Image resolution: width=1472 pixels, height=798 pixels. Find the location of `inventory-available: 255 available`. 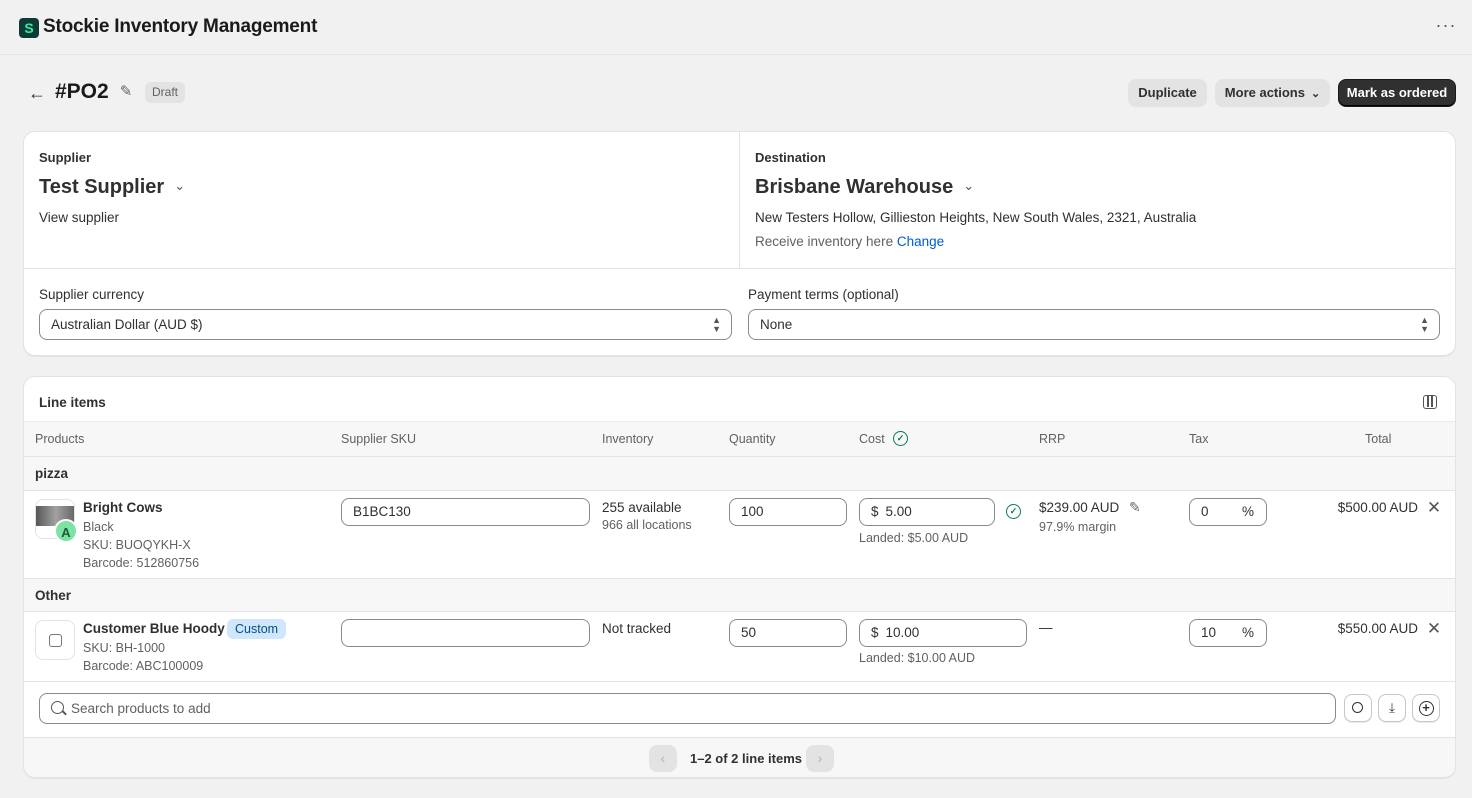

inventory-available: 255 available is located at coordinates (642, 507).